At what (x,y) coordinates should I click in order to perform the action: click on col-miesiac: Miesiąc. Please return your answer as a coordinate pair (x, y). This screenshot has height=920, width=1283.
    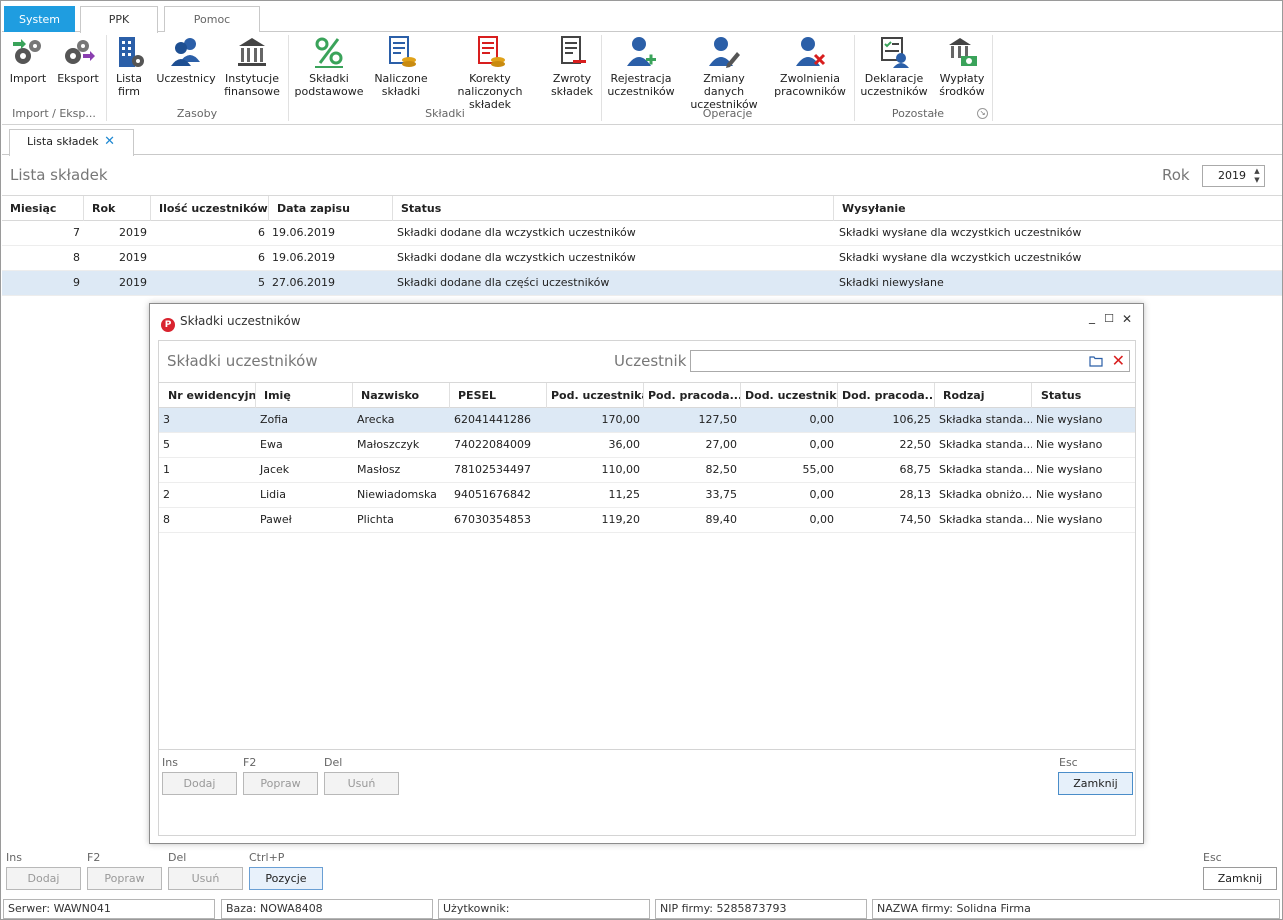
    Looking at the image, I should click on (43, 208).